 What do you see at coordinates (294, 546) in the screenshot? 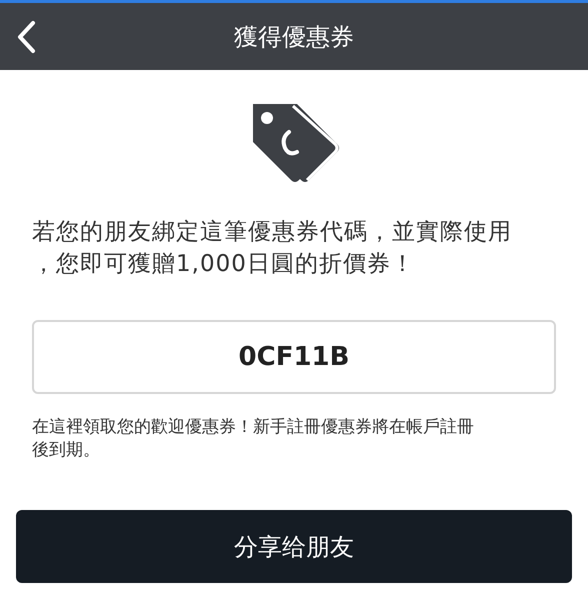
I see `share-button: 分享给朋友` at bounding box center [294, 546].